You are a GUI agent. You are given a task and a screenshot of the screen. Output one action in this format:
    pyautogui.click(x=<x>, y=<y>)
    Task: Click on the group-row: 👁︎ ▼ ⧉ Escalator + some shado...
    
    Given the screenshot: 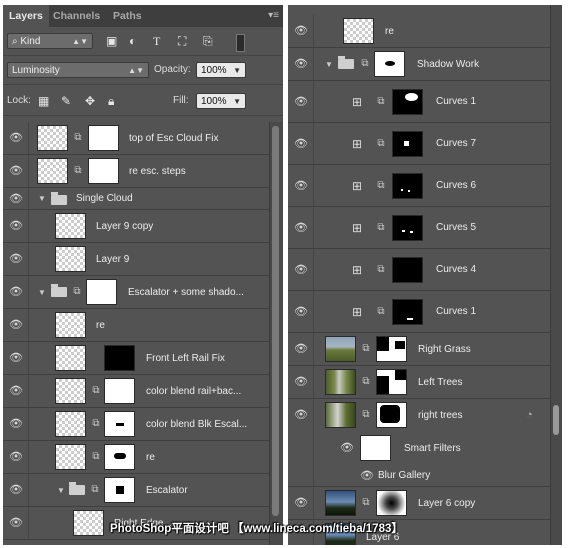 What is the action you would take?
    pyautogui.click(x=136, y=292)
    